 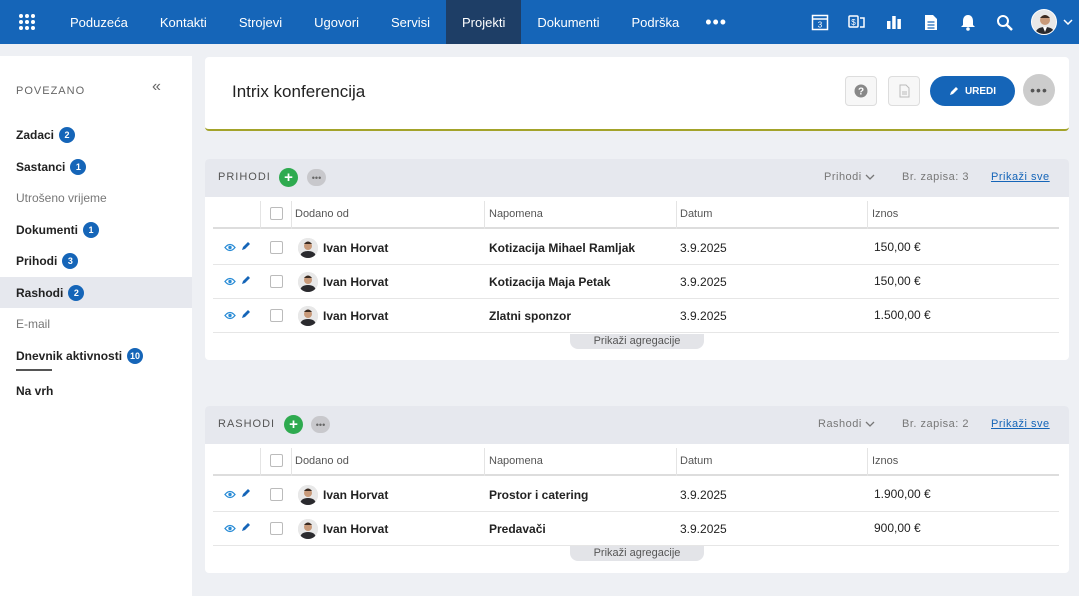 I want to click on sidebar-item-zadaci: Zadaci 2, so click(x=96, y=134).